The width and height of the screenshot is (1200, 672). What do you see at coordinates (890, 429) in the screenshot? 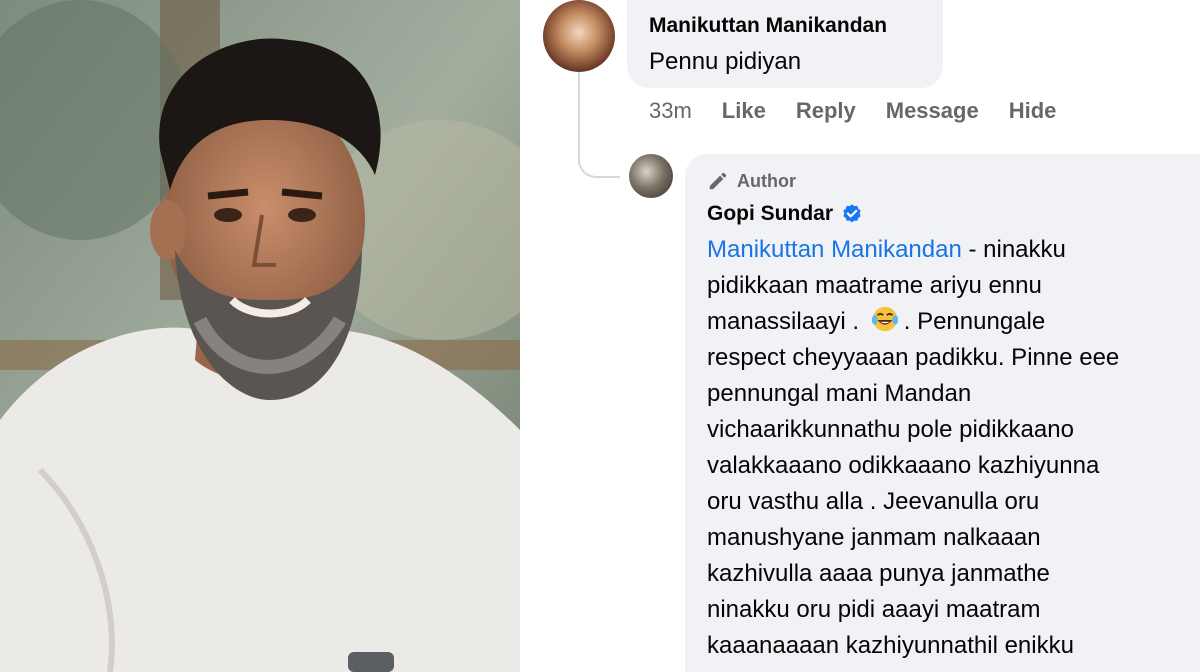
I see `reply-line: vichaarikkunnathu pole pidikkaano` at bounding box center [890, 429].